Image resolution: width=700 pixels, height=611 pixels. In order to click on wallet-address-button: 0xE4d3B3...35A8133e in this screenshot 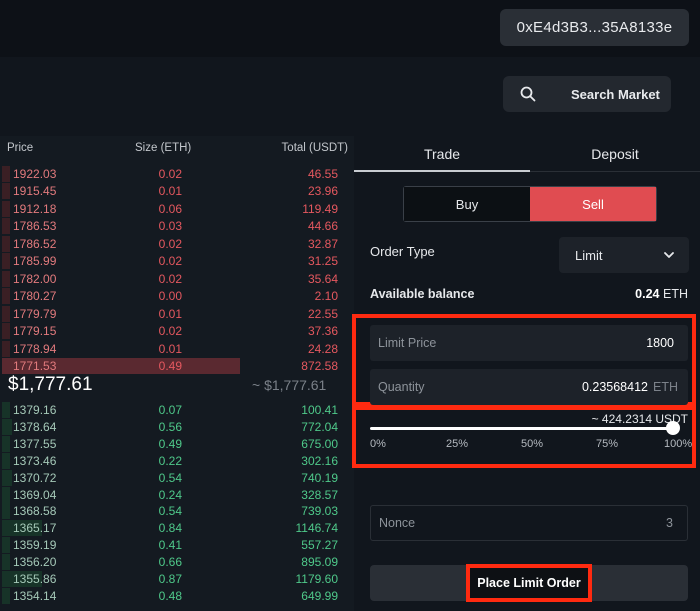, I will do `click(594, 27)`.